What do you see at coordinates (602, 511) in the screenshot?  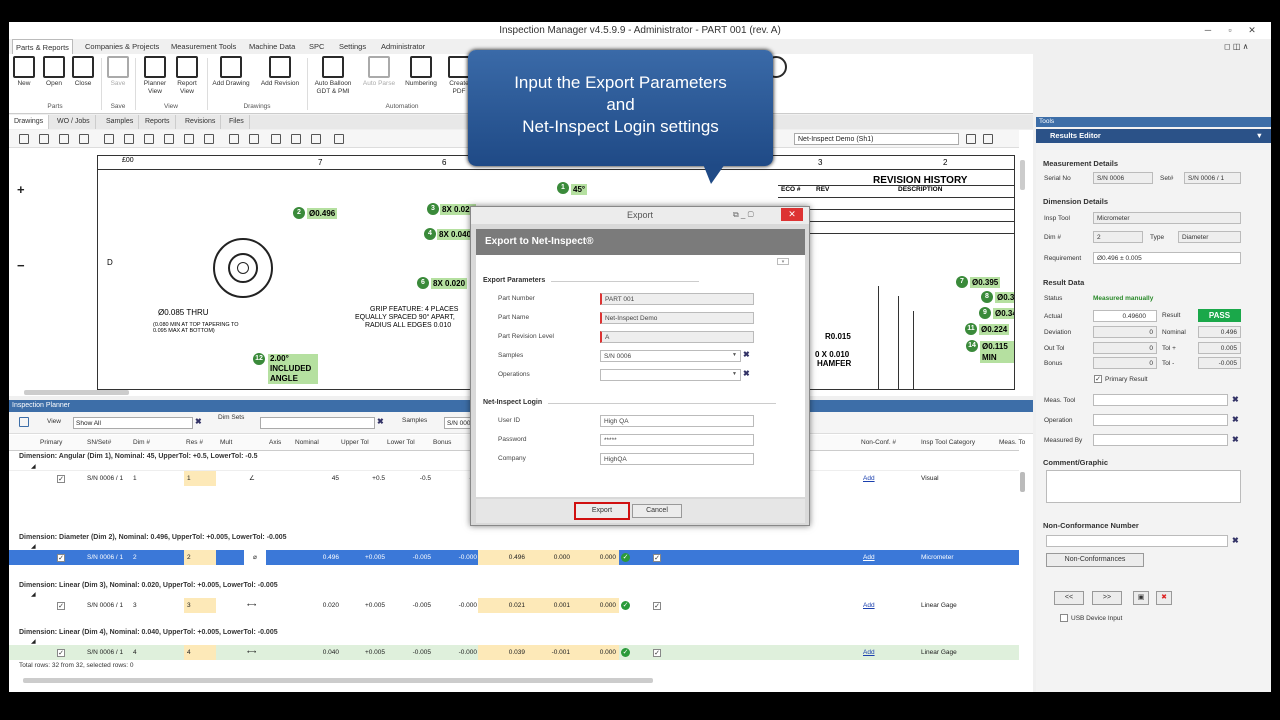 I see `export-button: Export` at bounding box center [602, 511].